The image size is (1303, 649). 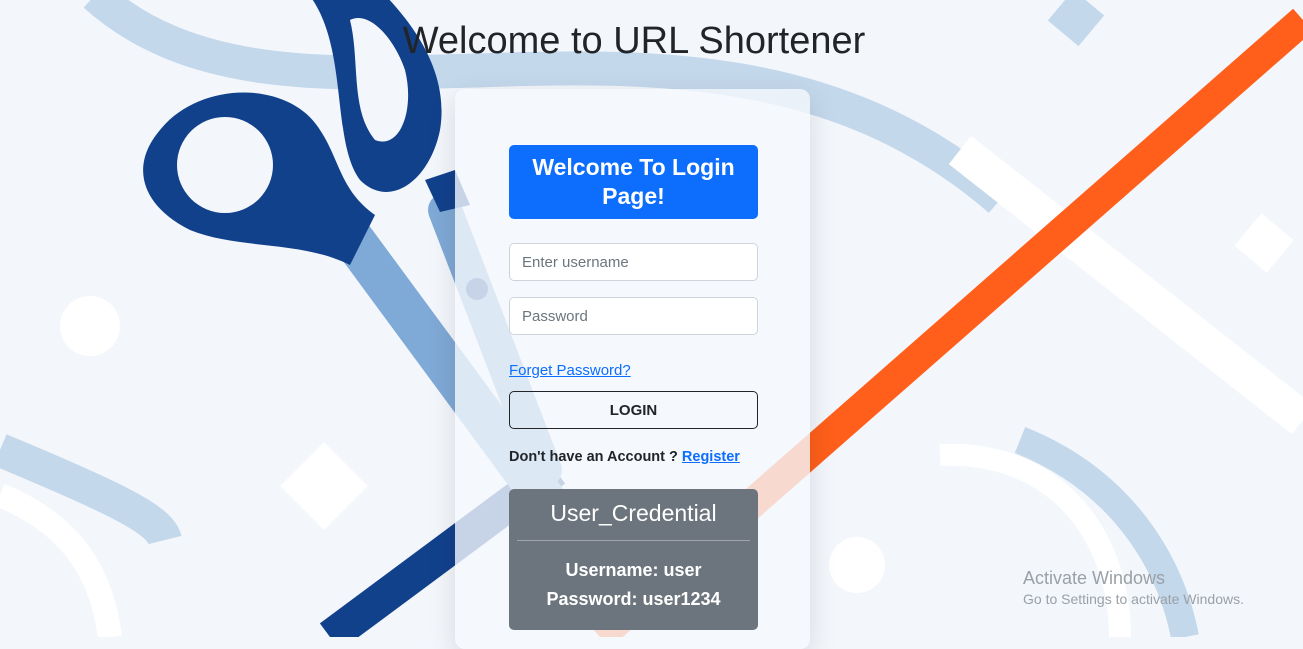 What do you see at coordinates (633, 570) in the screenshot?
I see `credentials-username: Username: user` at bounding box center [633, 570].